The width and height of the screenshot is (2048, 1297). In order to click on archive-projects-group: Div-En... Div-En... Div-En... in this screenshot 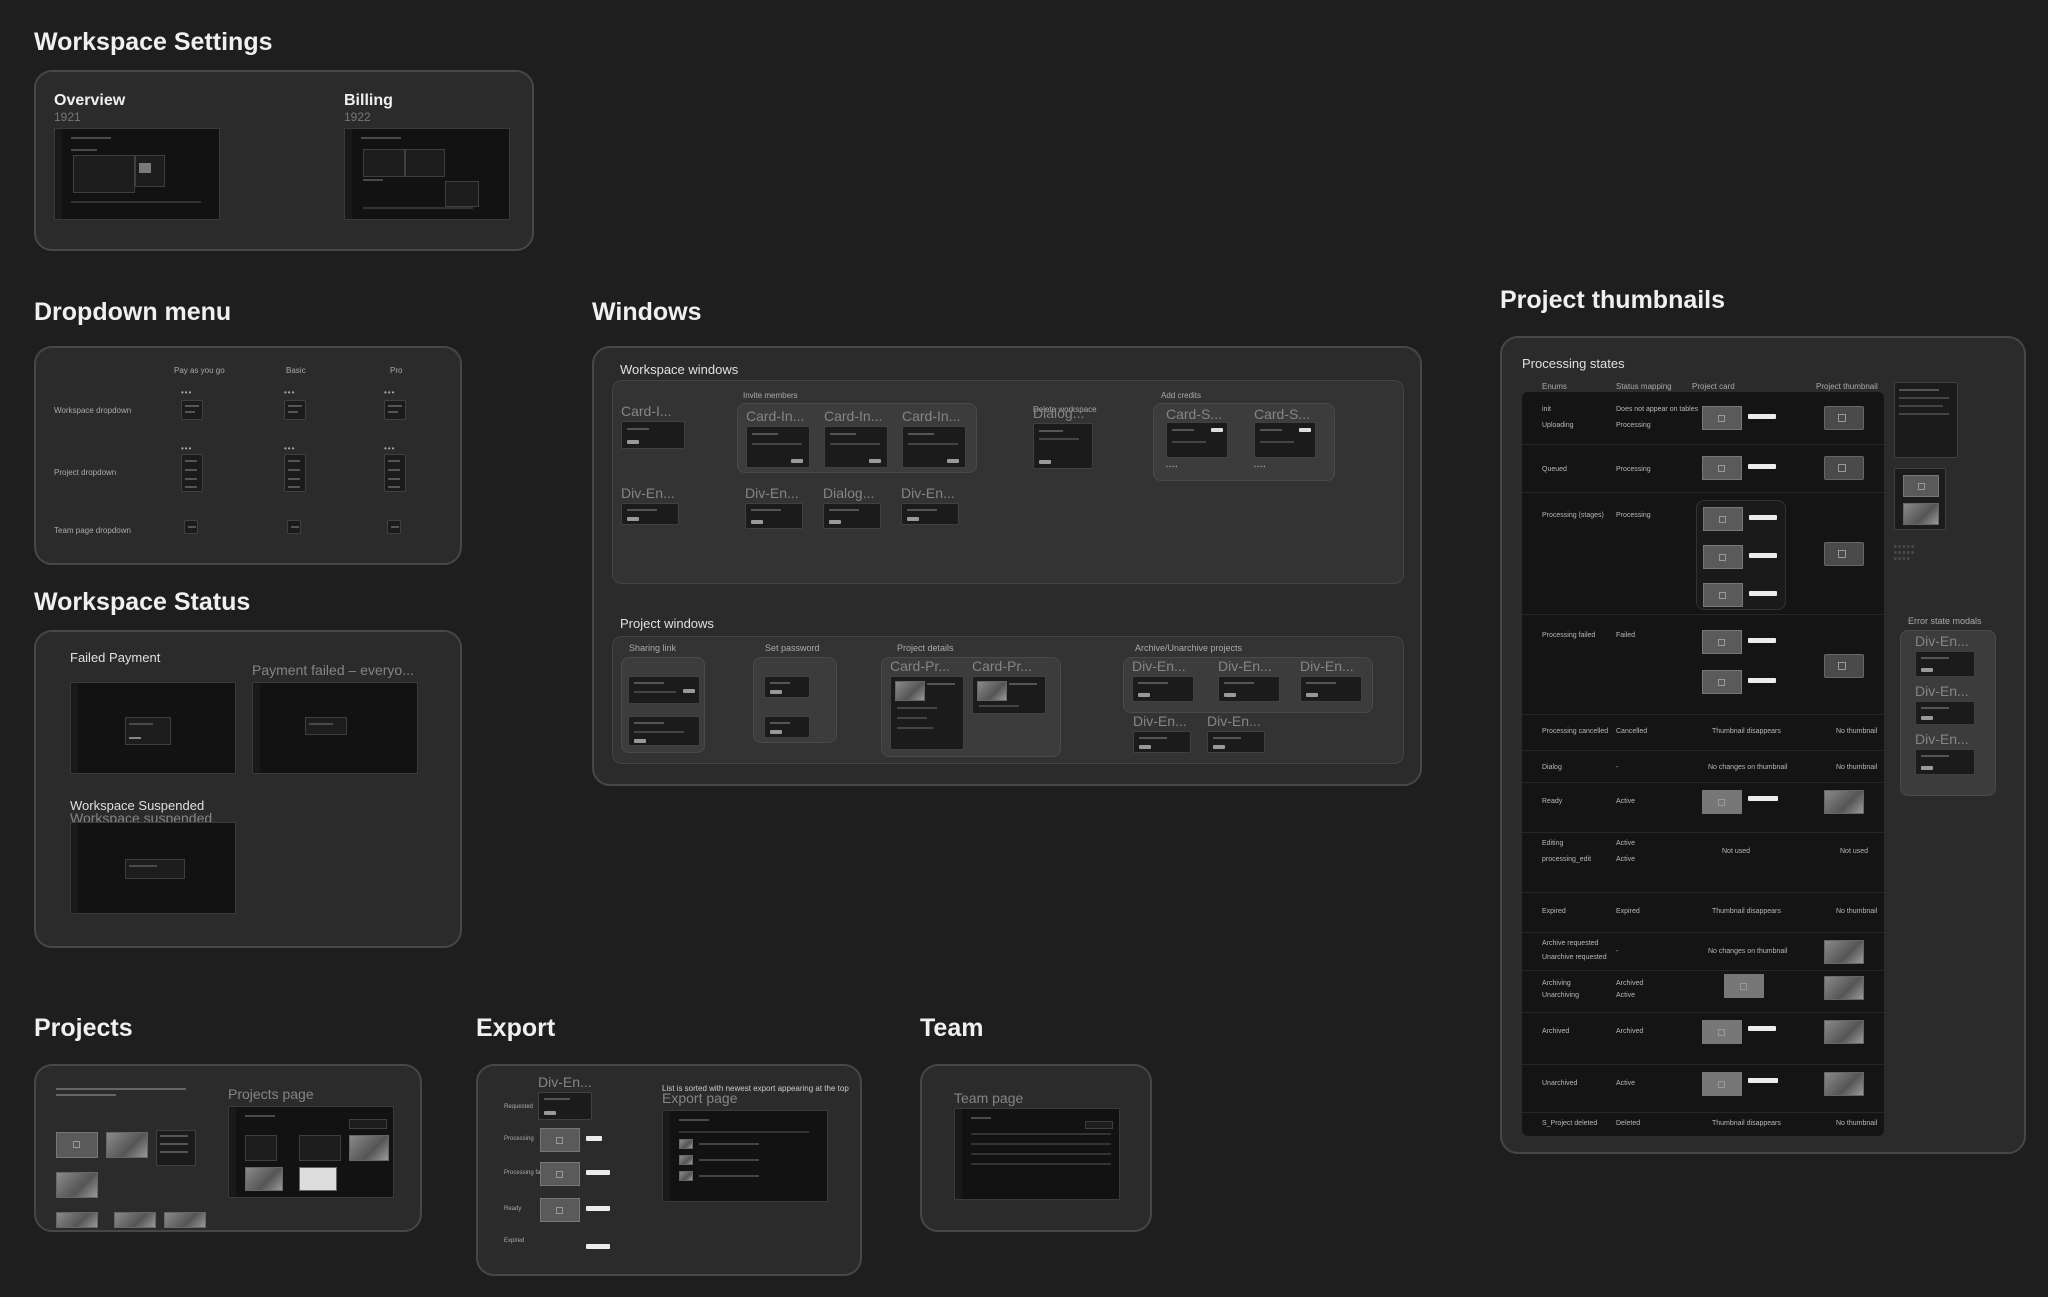, I will do `click(1248, 685)`.